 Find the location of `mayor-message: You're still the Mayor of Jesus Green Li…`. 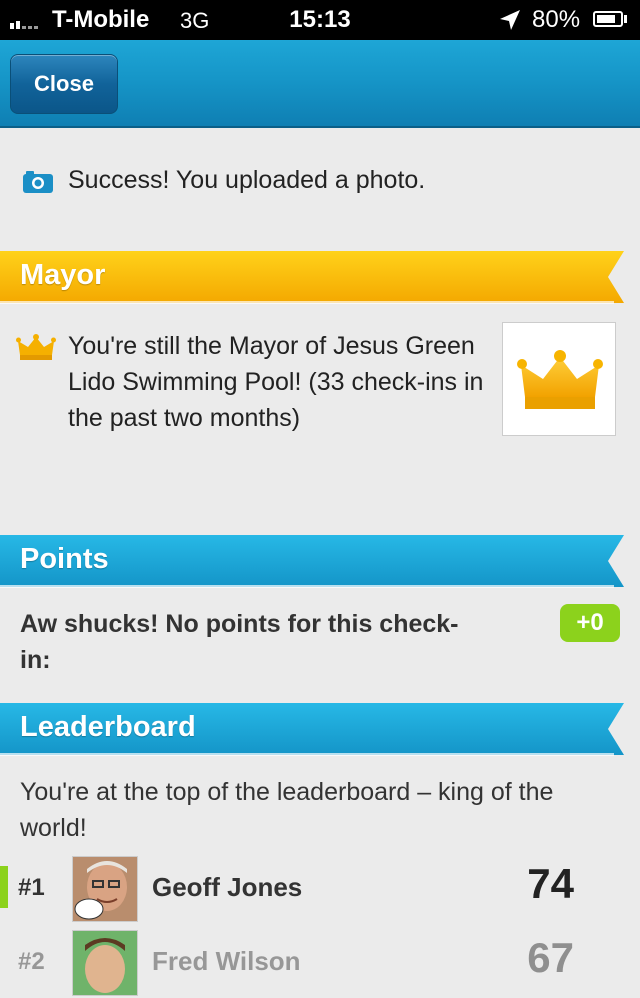

mayor-message: You're still the Mayor of Jesus Green Li… is located at coordinates (276, 382).